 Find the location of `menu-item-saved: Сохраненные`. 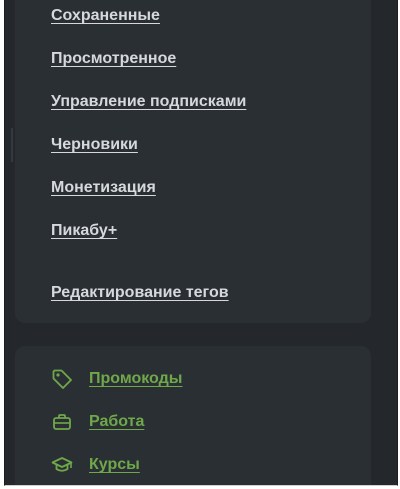

menu-item-saved: Сохраненные is located at coordinates (105, 16).